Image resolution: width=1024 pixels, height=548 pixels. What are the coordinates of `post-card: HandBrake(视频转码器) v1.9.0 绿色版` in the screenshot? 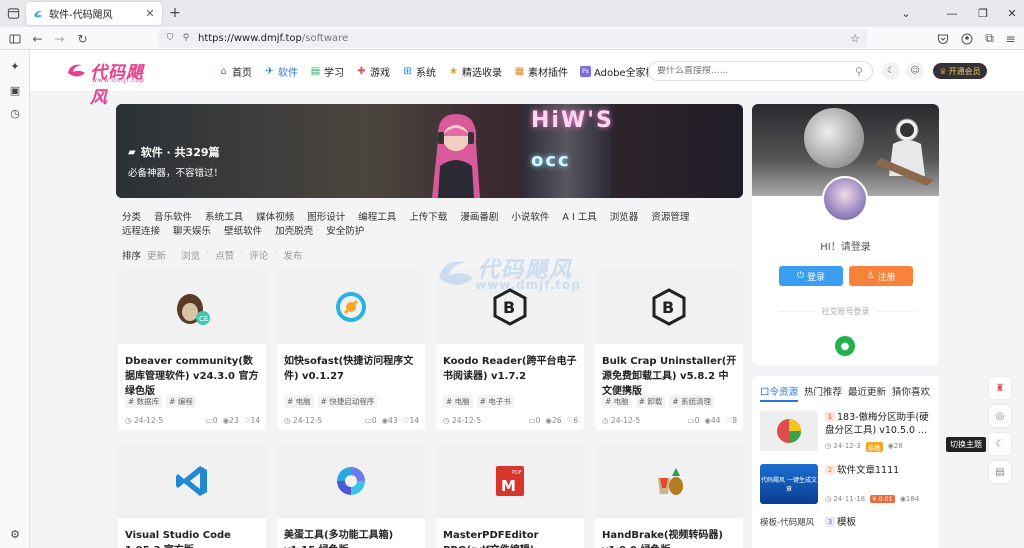 It's located at (669, 496).